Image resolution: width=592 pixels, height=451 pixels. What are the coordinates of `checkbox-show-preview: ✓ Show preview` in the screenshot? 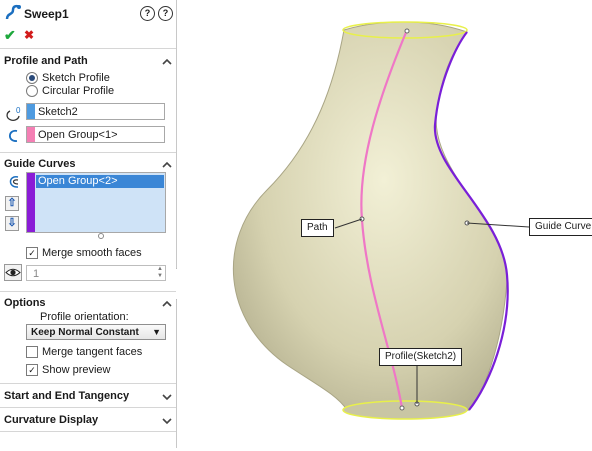 It's located at (68, 370).